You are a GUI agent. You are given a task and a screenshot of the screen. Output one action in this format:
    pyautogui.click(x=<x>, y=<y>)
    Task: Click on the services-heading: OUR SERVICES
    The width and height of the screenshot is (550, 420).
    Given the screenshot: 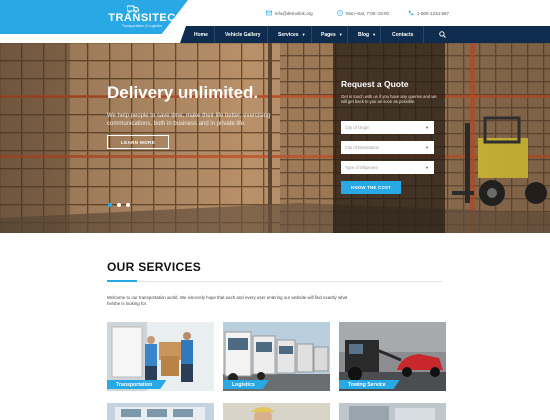 What is the action you would take?
    pyautogui.click(x=154, y=267)
    